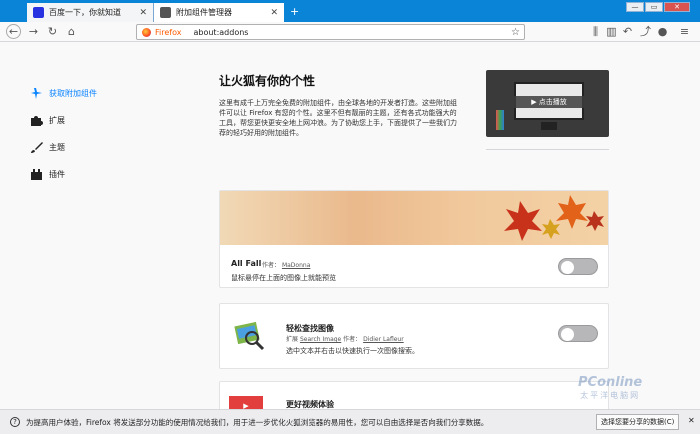  What do you see at coordinates (13, 31) in the screenshot?
I see `back-icon: ←` at bounding box center [13, 31].